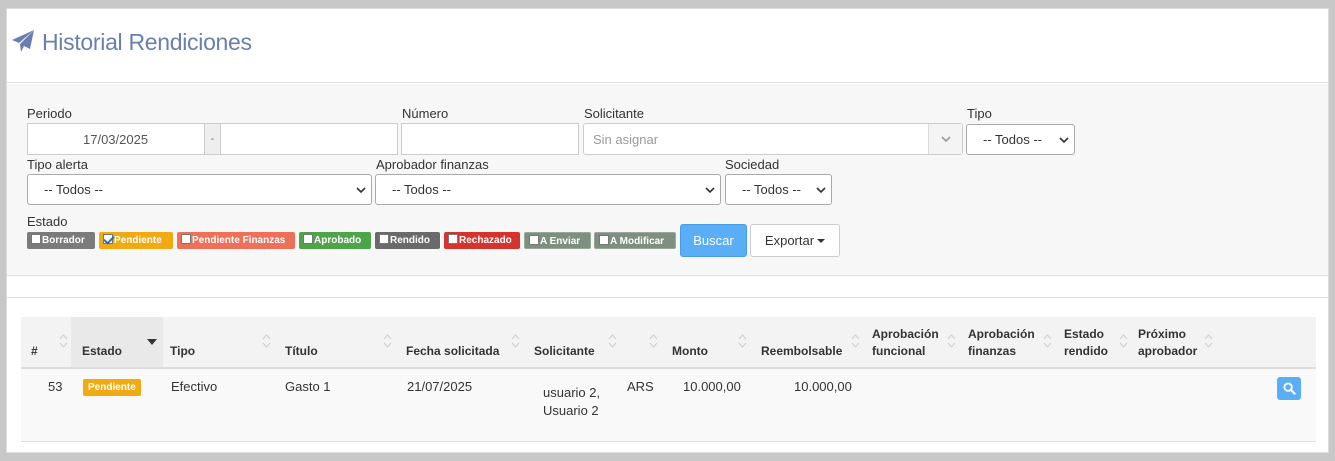  I want to click on solicitante-toggle, so click(945, 139).